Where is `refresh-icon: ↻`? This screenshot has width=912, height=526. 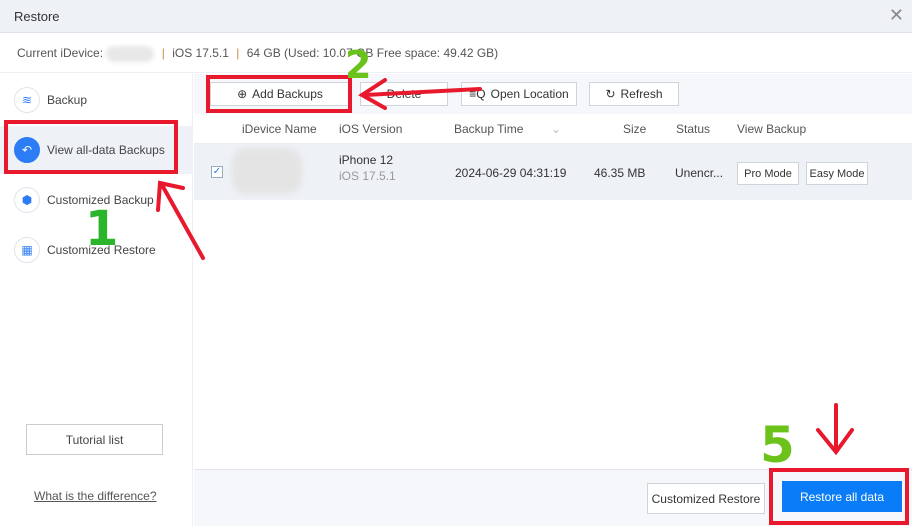
refresh-icon: ↻ is located at coordinates (610, 94).